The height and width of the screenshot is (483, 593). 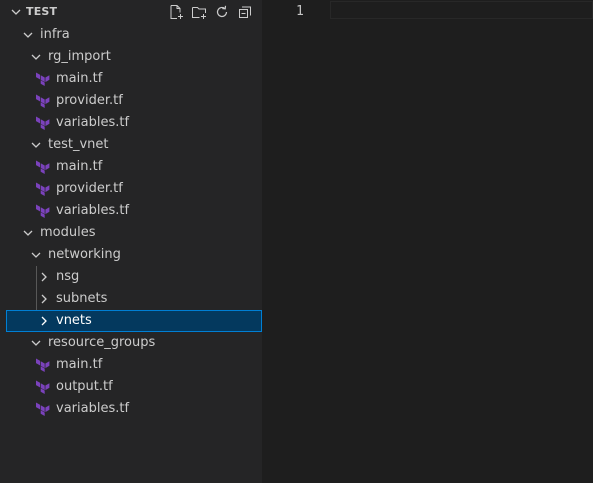 I want to click on folder-label: modules, so click(x=68, y=232).